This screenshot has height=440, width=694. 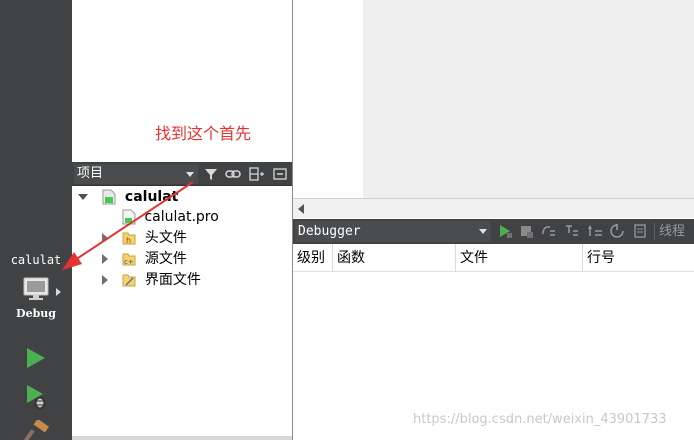 I want to click on step-into-icon, so click(x=571, y=231).